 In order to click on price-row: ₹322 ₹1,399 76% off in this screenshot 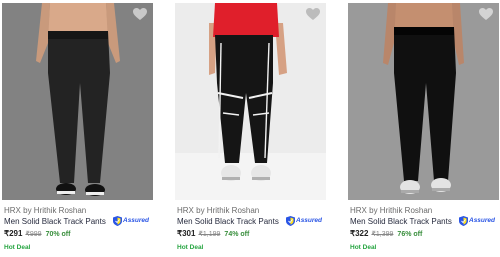, I will do `click(386, 233)`.